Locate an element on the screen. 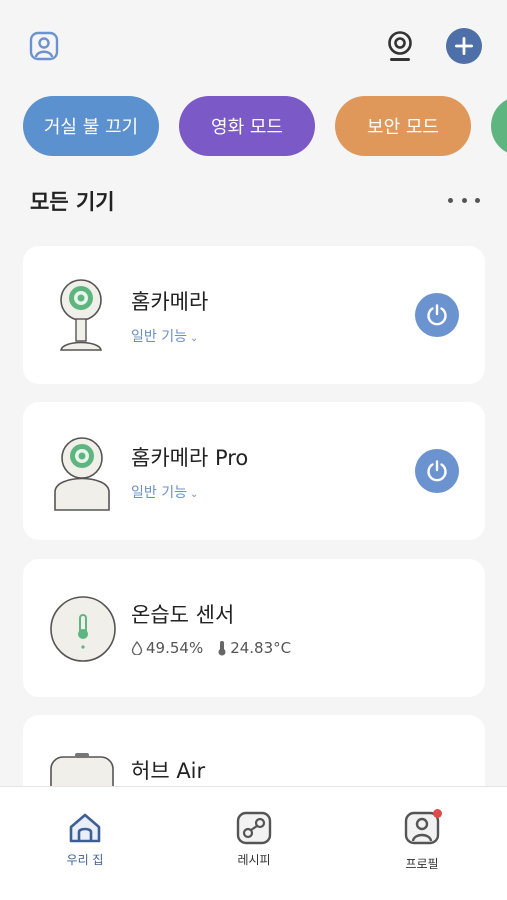 This screenshot has width=507, height=900. scene-chip-security-mode: 보안 모드 is located at coordinates (403, 126).